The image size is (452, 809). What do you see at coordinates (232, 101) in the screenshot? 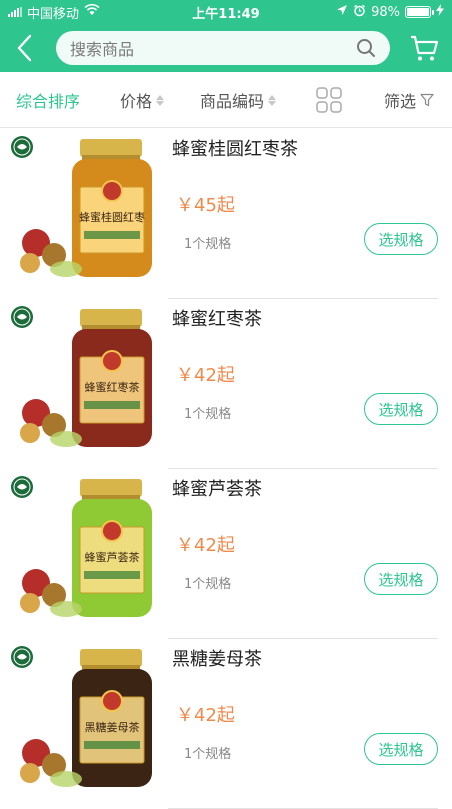
I see `sort-product-code-label: 商品编码` at bounding box center [232, 101].